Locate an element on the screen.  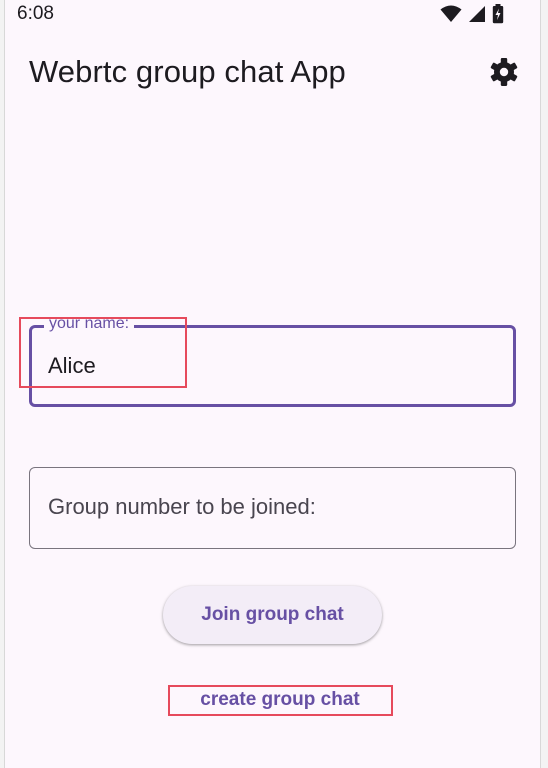
status-bar: 6:08 is located at coordinates (272, 14).